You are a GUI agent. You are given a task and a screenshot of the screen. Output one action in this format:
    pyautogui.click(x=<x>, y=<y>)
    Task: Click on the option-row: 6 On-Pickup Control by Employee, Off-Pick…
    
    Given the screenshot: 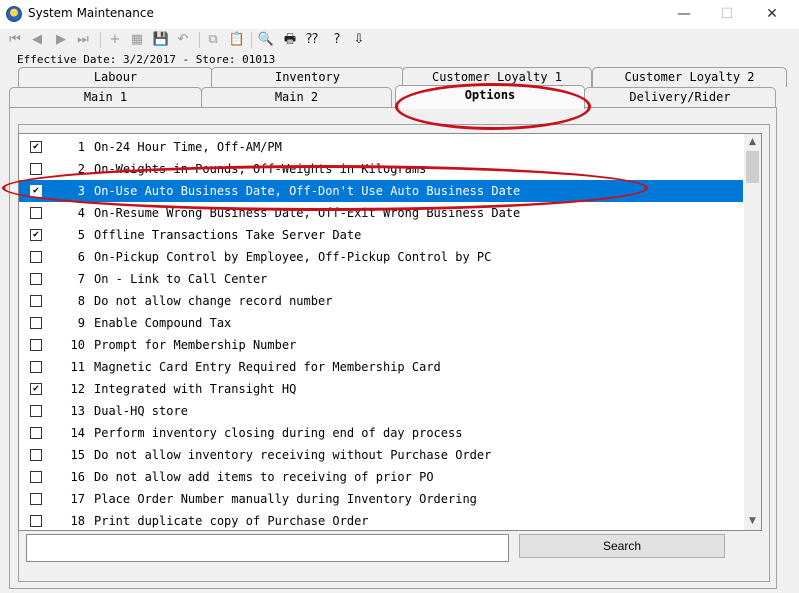 What is the action you would take?
    pyautogui.click(x=381, y=257)
    